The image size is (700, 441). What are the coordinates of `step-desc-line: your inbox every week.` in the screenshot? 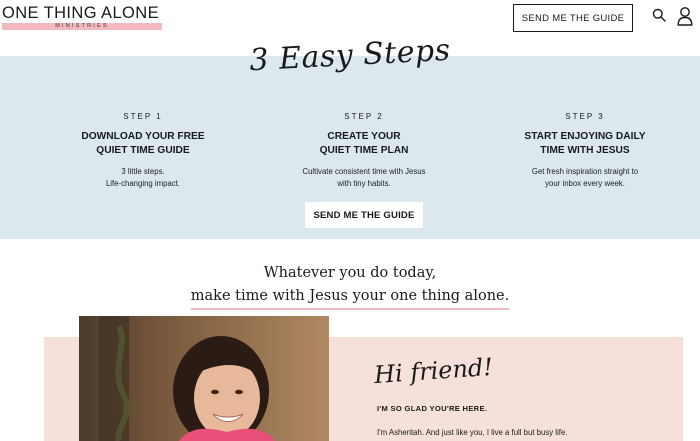 It's located at (585, 183).